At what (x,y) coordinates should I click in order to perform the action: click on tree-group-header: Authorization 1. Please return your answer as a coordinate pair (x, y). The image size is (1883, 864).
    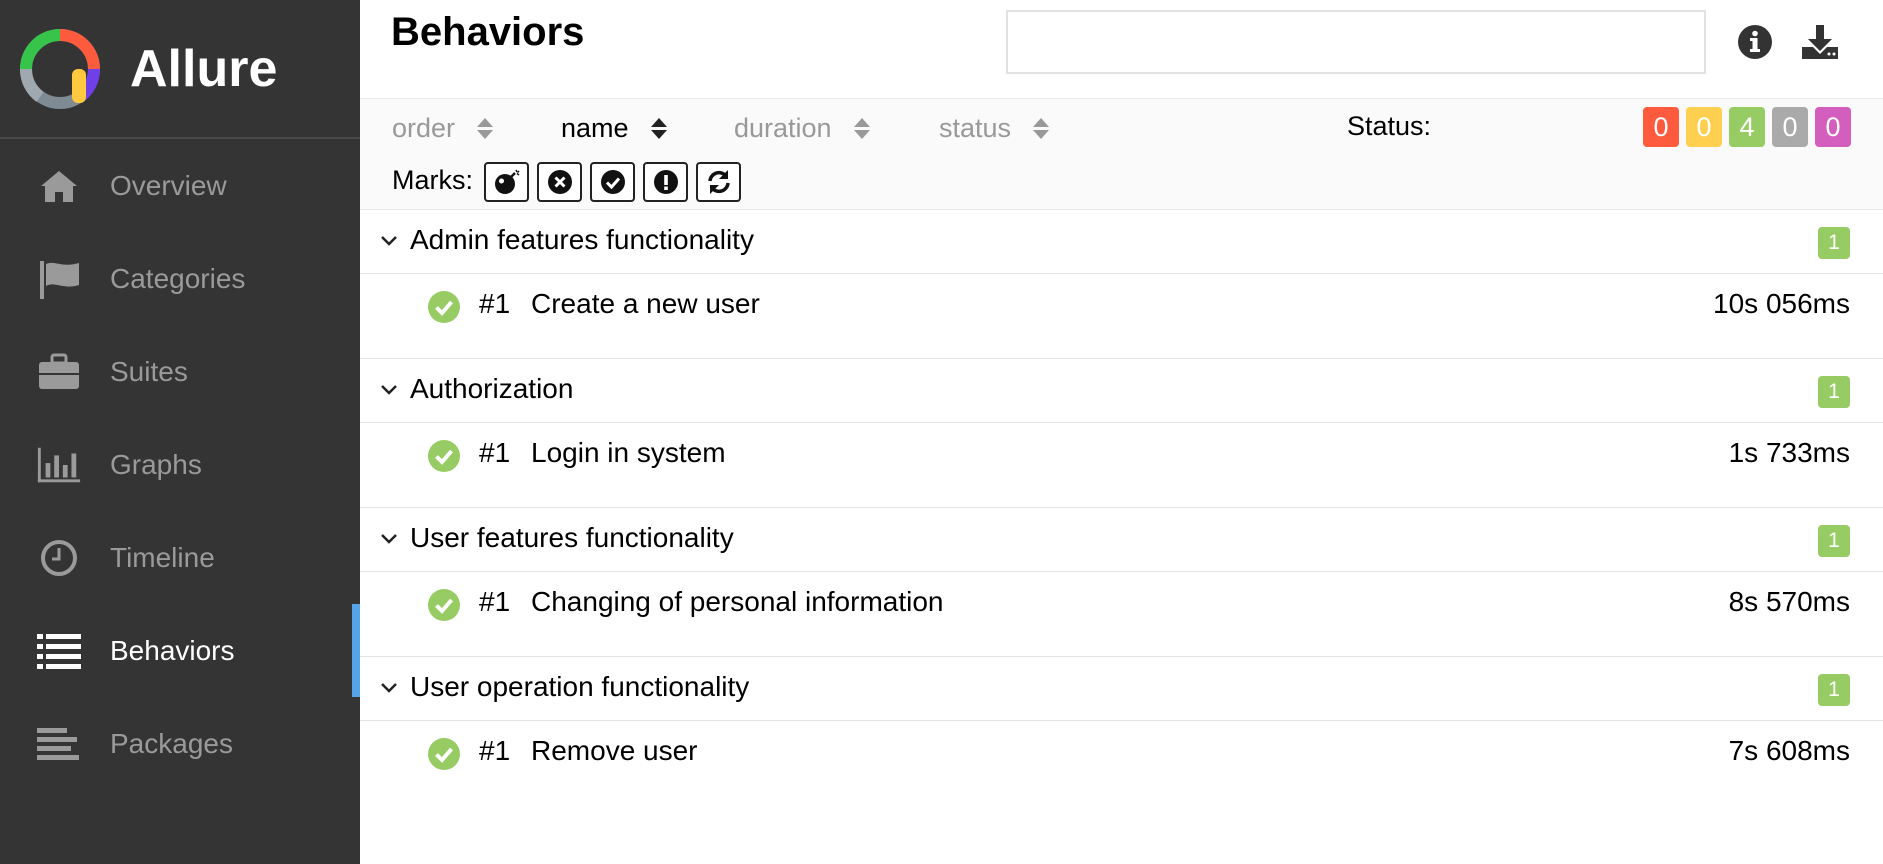
    Looking at the image, I should click on (1121, 391).